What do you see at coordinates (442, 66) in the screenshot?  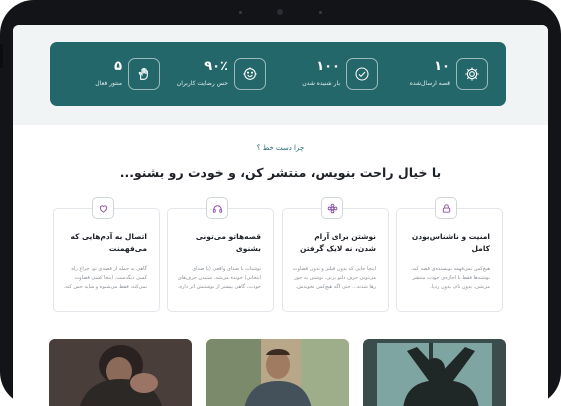 I see `stat-value: ۱۰` at bounding box center [442, 66].